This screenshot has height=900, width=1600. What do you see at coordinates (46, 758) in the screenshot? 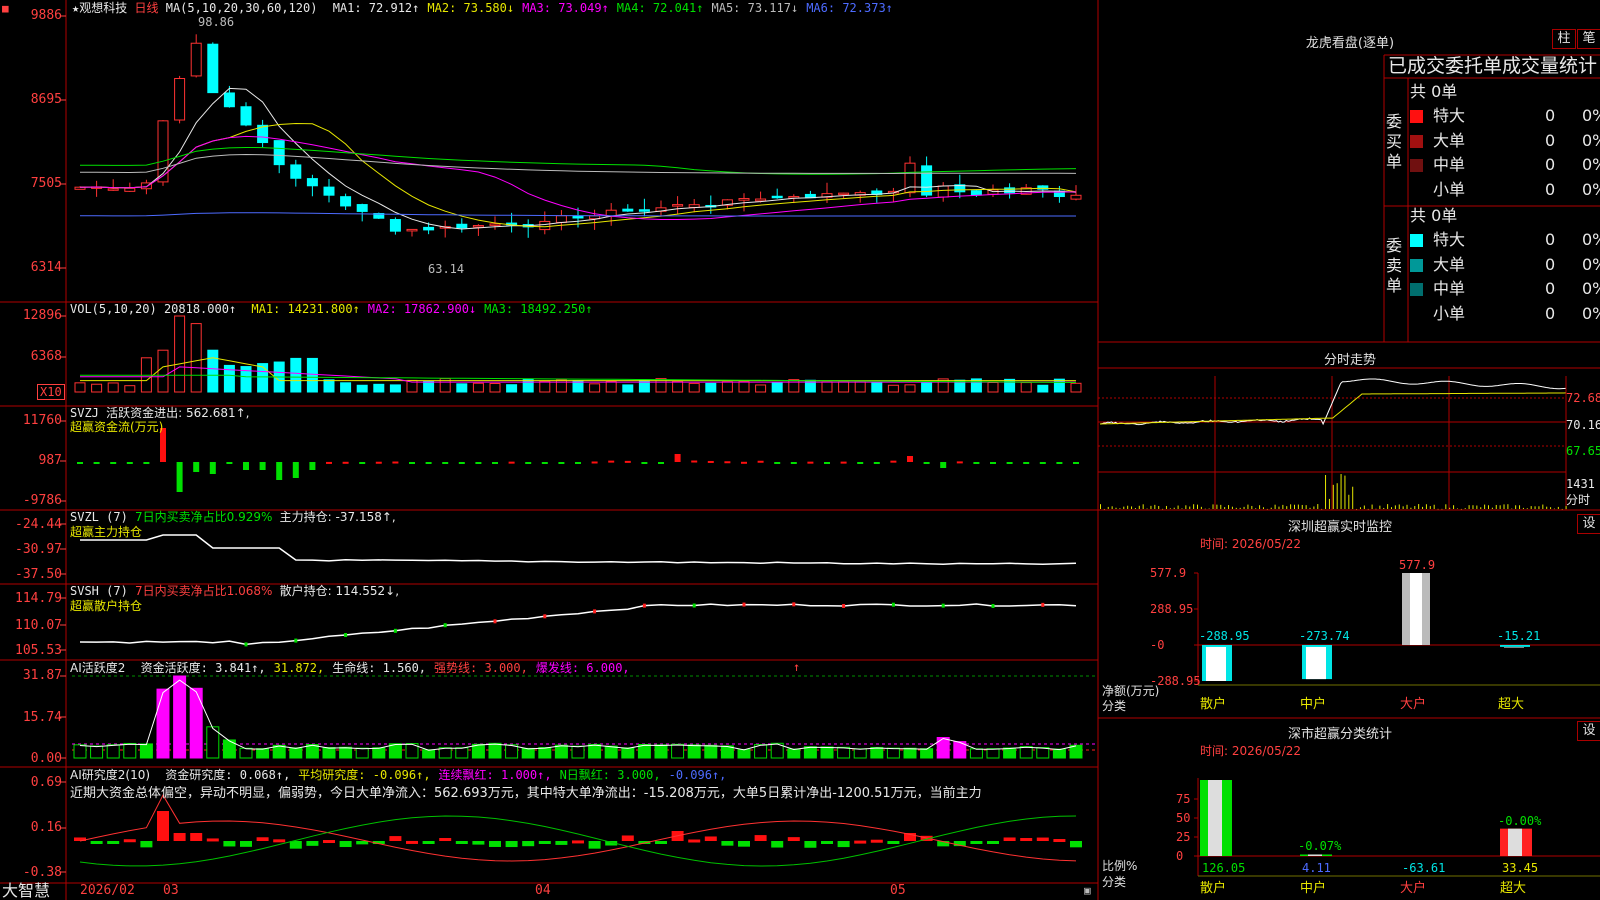
I see `ai-active-ytick: 0.00` at bounding box center [46, 758].